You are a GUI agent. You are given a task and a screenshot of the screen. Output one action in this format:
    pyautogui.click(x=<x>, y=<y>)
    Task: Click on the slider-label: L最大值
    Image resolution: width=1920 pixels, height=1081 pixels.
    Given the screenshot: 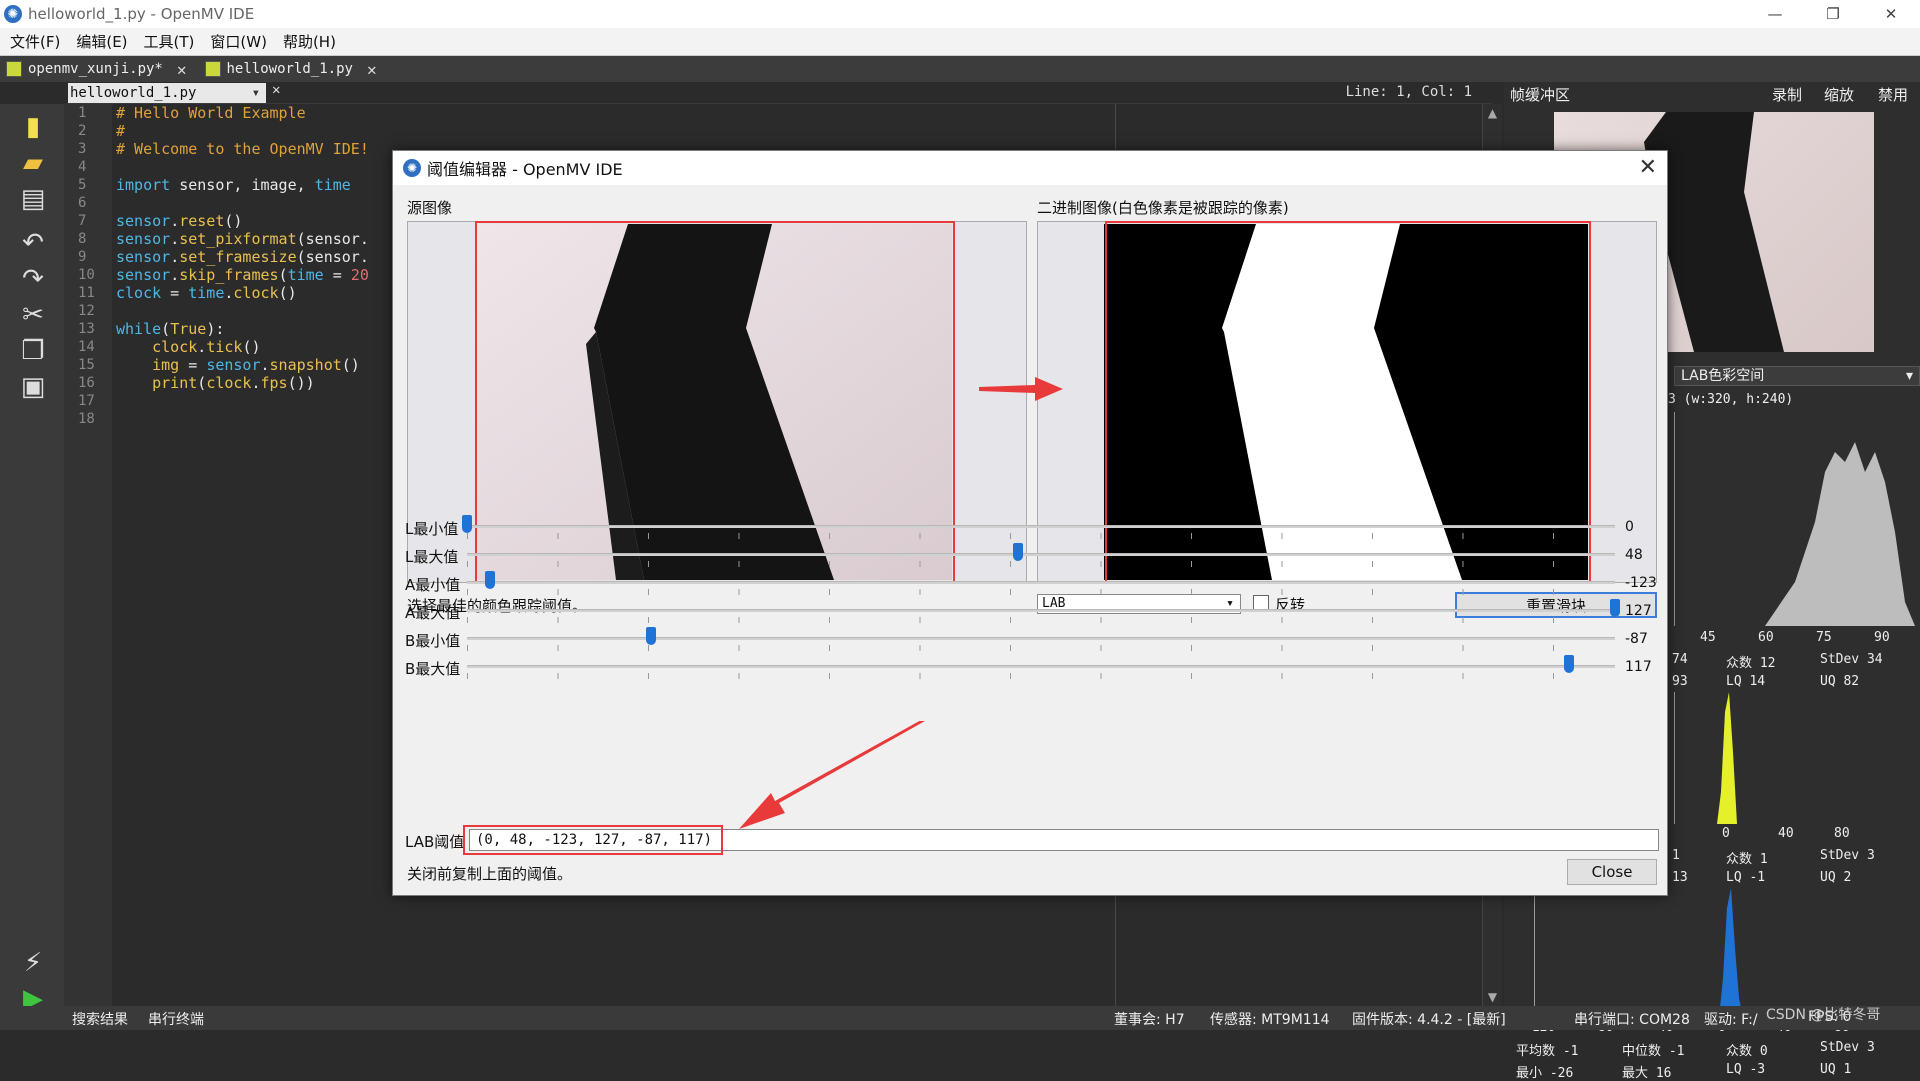 What is the action you would take?
    pyautogui.click(x=432, y=557)
    